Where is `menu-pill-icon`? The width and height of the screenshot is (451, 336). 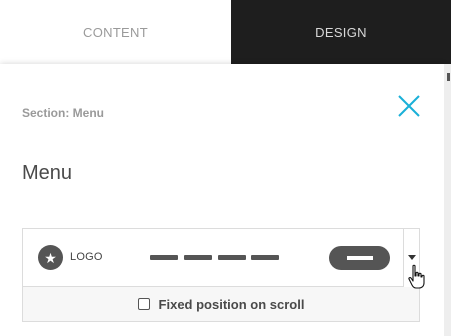
menu-pill-icon is located at coordinates (359, 258).